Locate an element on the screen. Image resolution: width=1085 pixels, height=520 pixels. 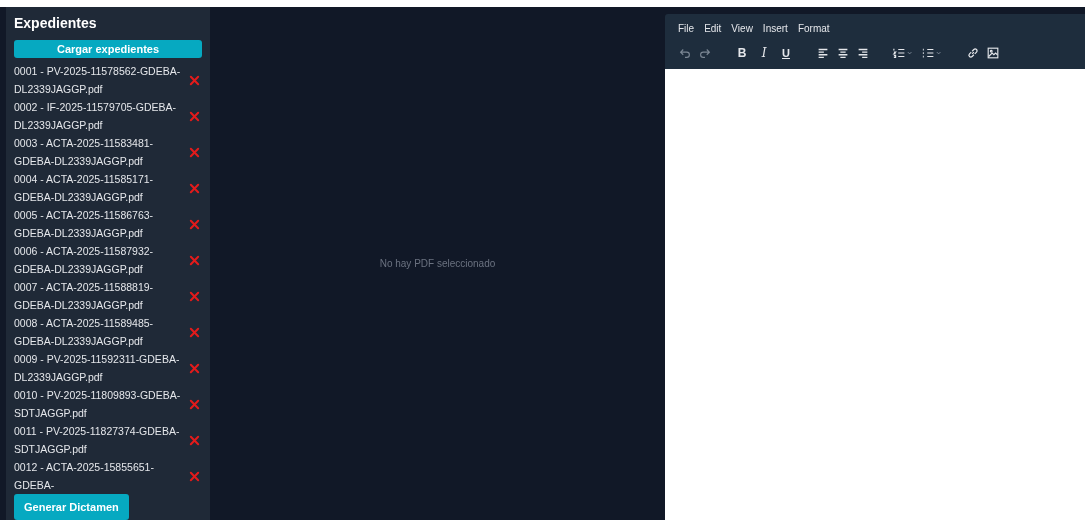
file-name: 0003 - ACTA-2025-11583481-GDEBA-DL2339JAGGP.pdf is located at coordinates (100, 152).